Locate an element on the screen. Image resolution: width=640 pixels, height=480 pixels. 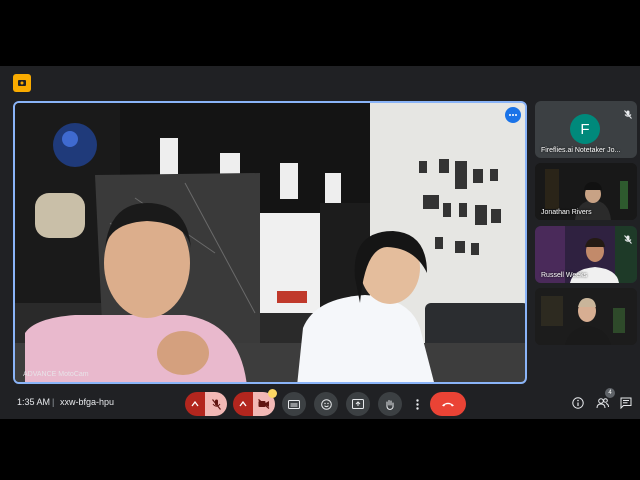
chat-icon is located at coordinates (626, 405).